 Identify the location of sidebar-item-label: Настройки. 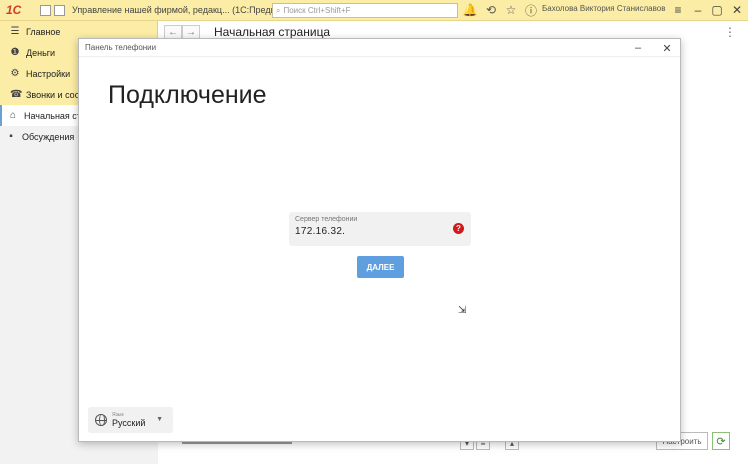
(48, 73).